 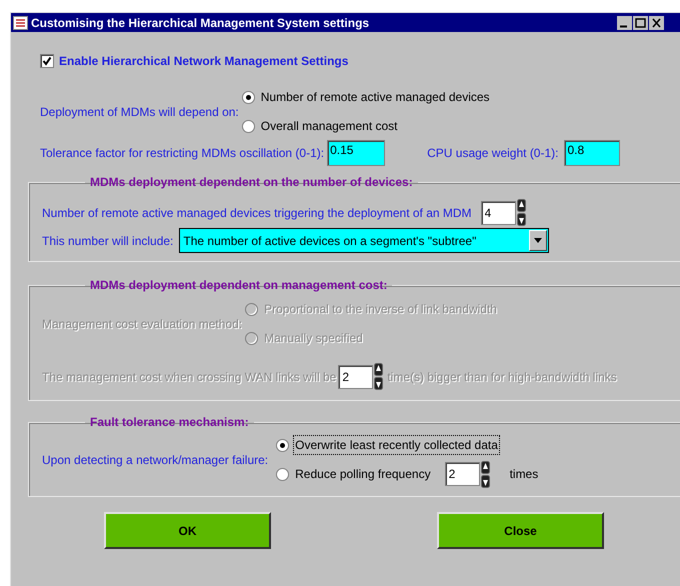 I want to click on field-label: Number of remote active managed devices triggering the deployment of an MDM, so click(x=257, y=213).